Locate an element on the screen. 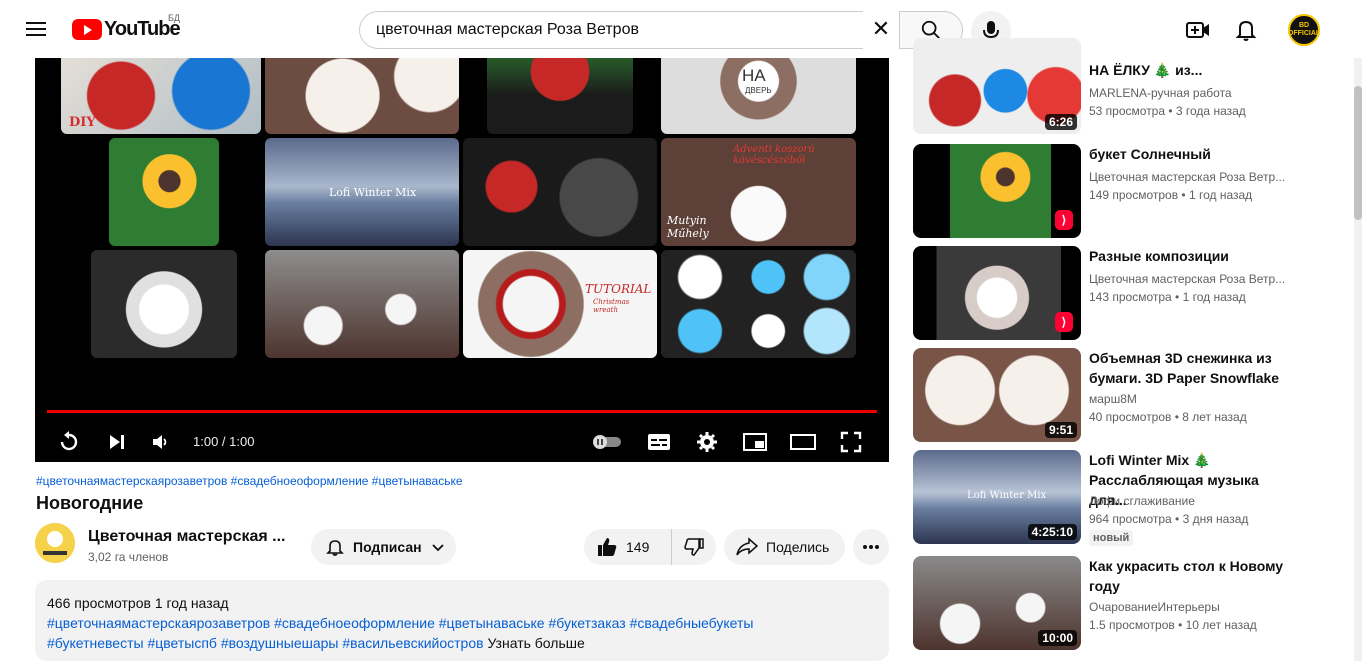 This screenshot has height=661, width=1362. recommendation-channel: MARLENA-ручная работа is located at coordinates (1160, 93).